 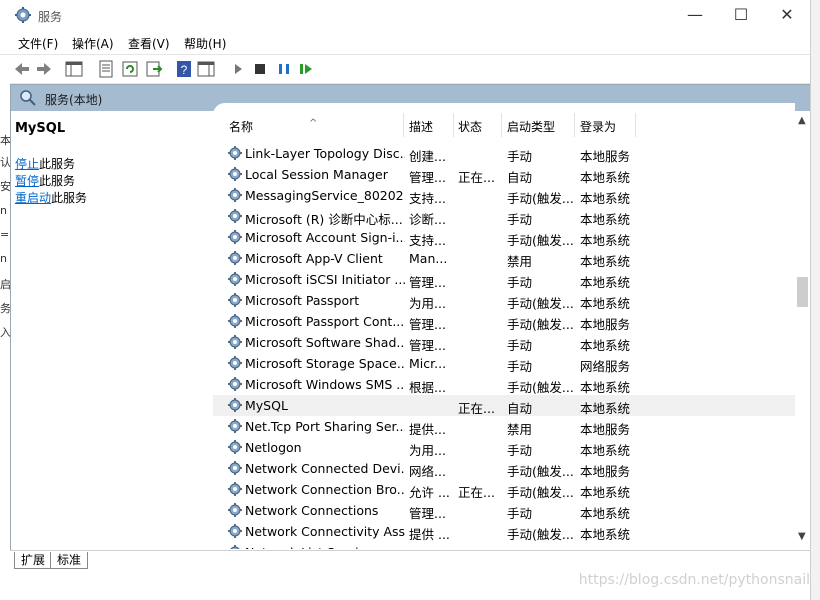 I want to click on restart-service-link: 重启动, so click(x=33, y=198).